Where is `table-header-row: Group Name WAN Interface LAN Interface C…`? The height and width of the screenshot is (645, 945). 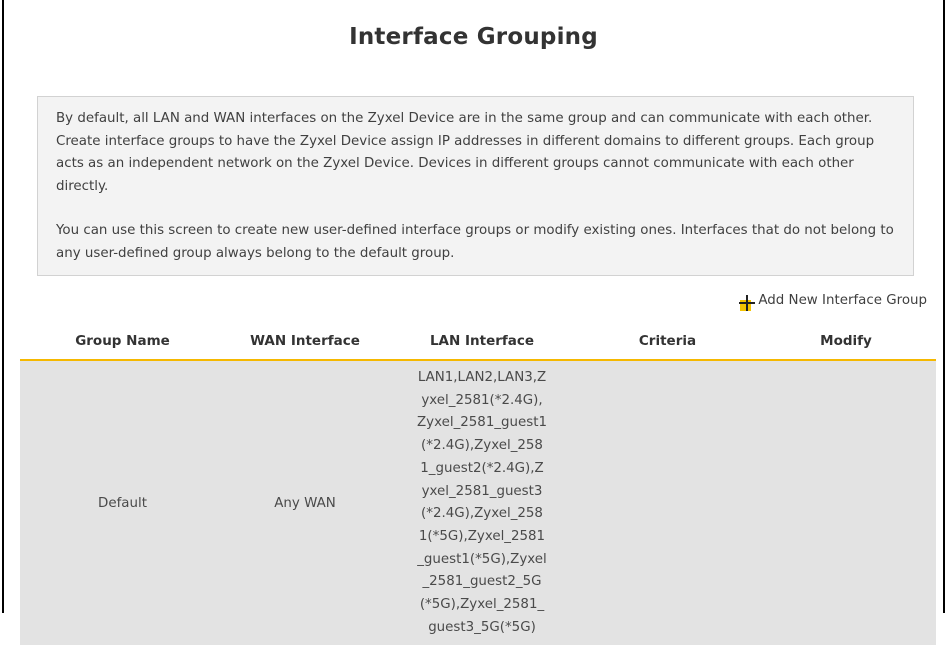 table-header-row: Group Name WAN Interface LAN Interface C… is located at coordinates (478, 341).